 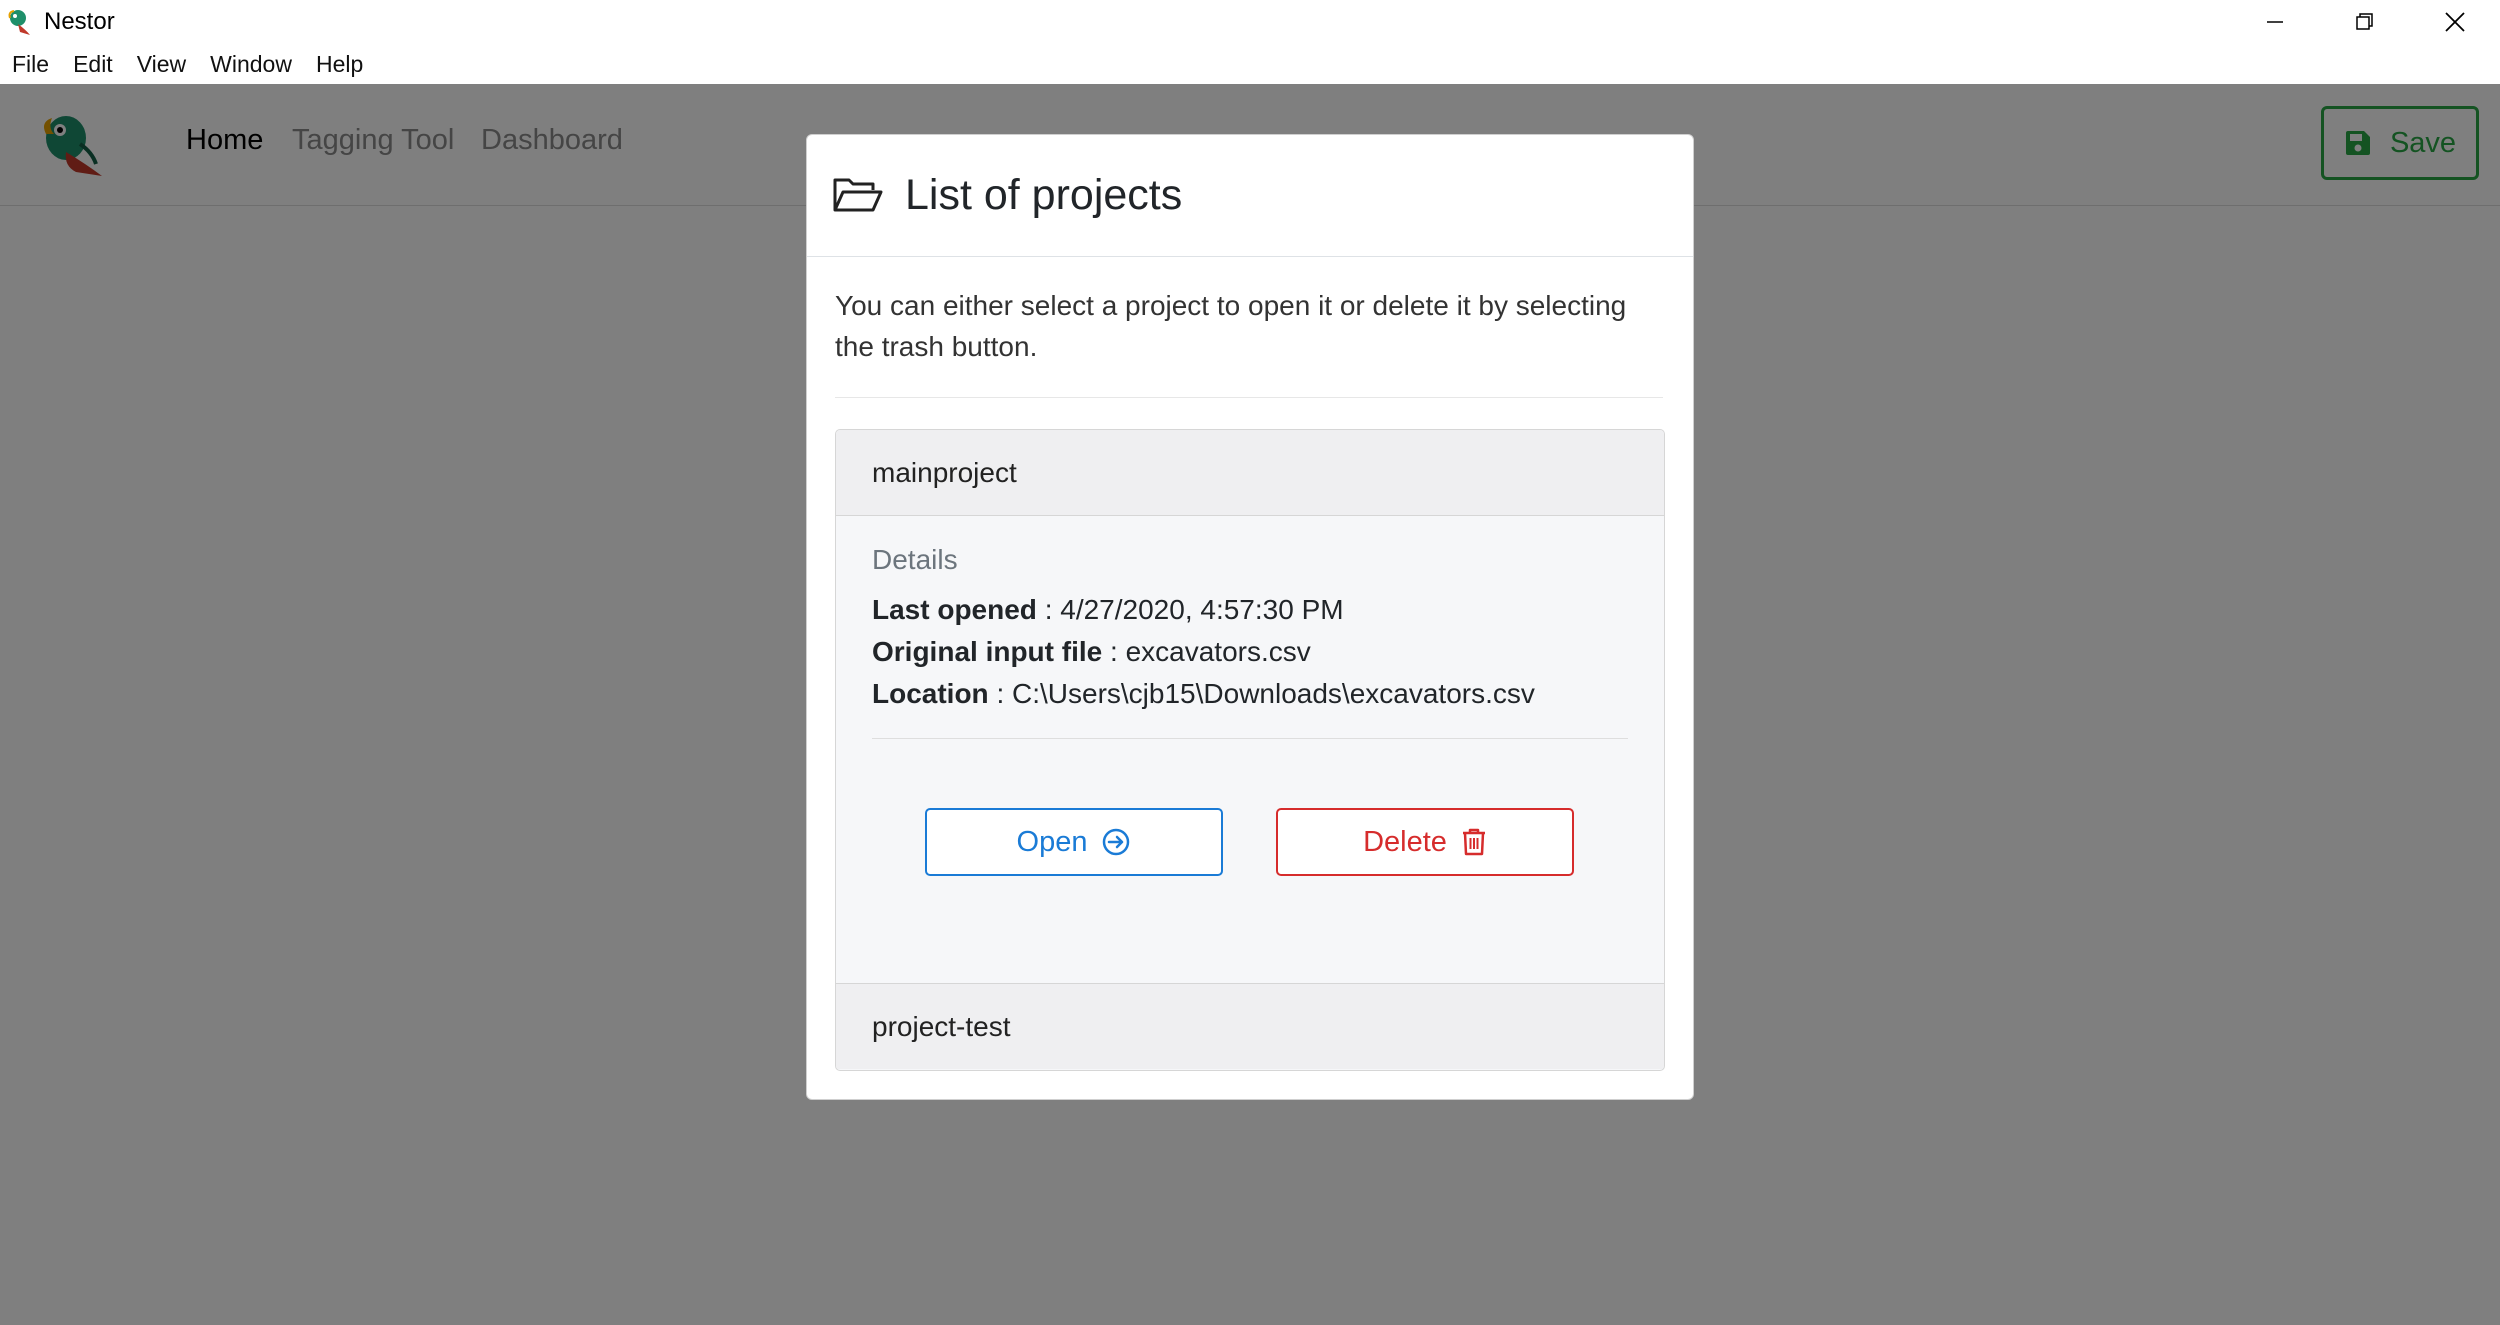 I want to click on last-opened-row: Last opened : 4/27/2020, 4:57:30 PM, so click(x=1108, y=610).